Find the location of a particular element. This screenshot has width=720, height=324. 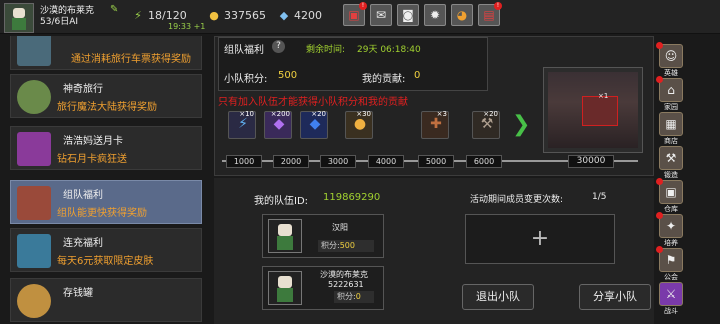

purple-gem-icon: ◆ is located at coordinates (279, 124).